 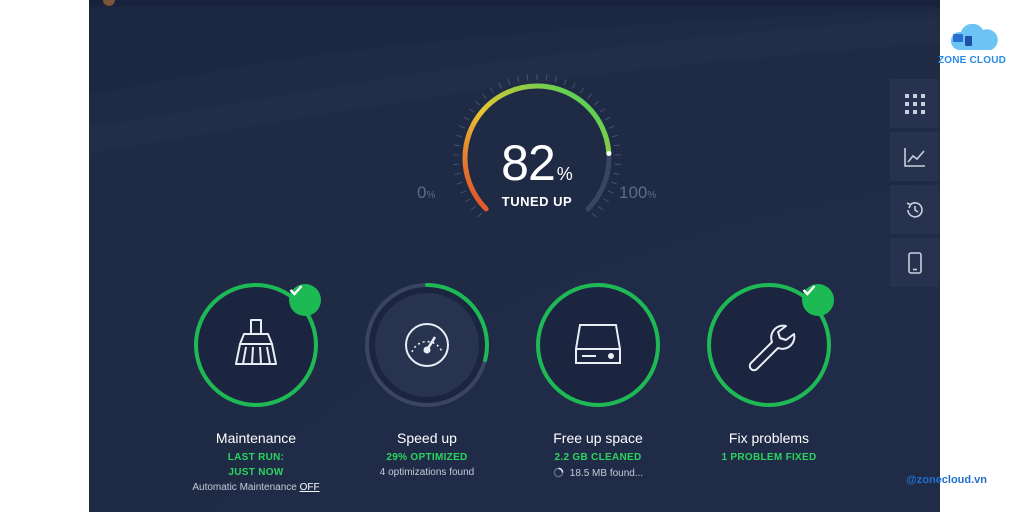 I want to click on gauge-min-unit: %, so click(x=431, y=195).